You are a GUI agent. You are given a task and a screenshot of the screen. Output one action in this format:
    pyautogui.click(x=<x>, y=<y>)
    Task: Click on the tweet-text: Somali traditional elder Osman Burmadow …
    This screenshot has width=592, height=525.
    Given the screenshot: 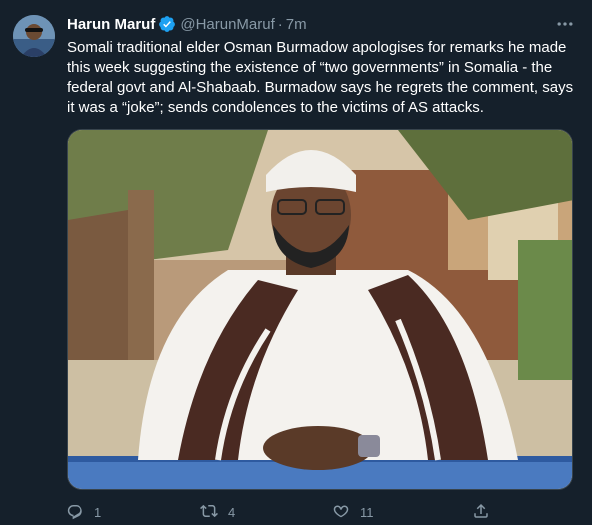 What is the action you would take?
    pyautogui.click(x=320, y=77)
    